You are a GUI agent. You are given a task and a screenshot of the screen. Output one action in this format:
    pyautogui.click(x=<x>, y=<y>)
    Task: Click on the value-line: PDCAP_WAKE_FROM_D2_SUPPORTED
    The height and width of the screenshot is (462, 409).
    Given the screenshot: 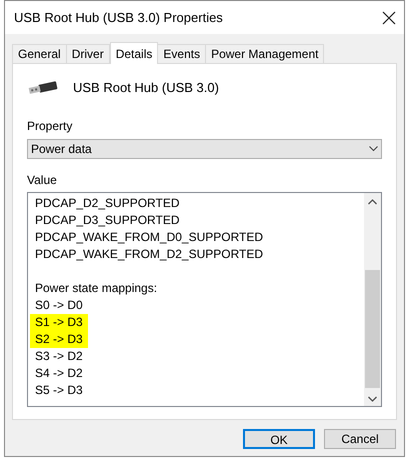 What is the action you would take?
    pyautogui.click(x=149, y=254)
    